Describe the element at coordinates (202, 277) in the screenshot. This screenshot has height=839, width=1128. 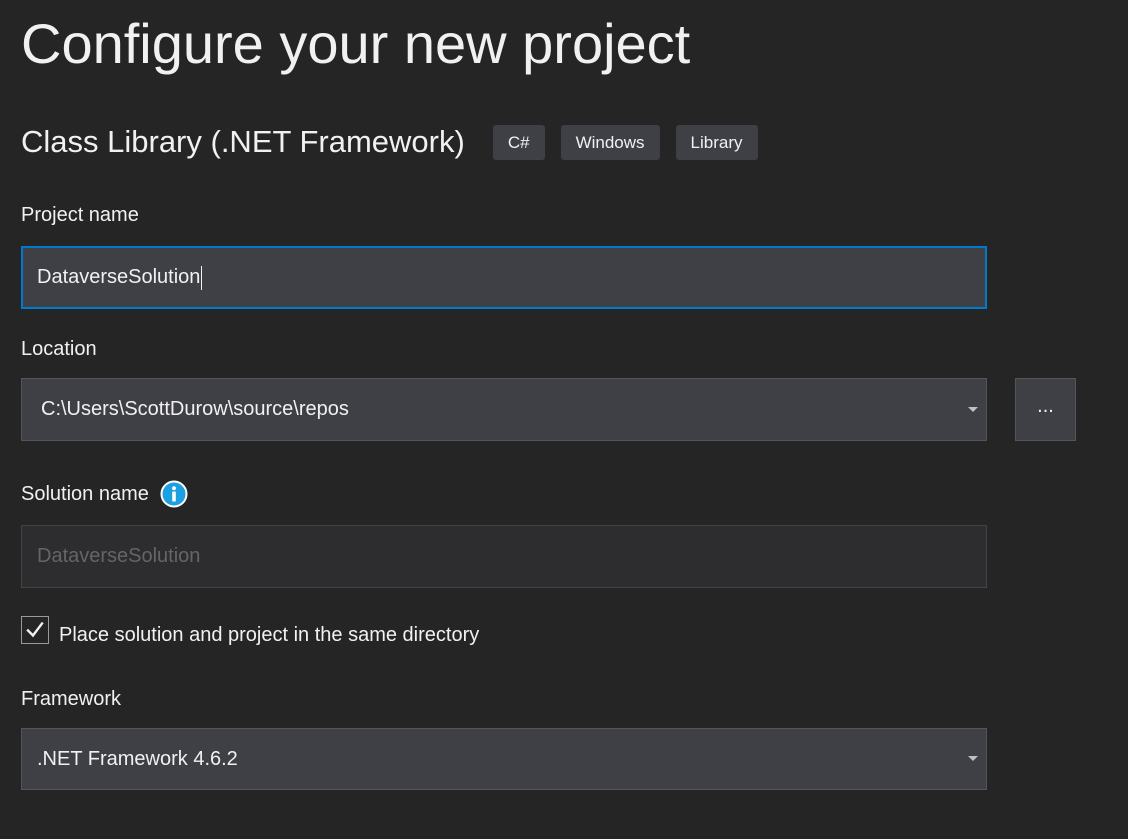
I see `text-caret` at that location.